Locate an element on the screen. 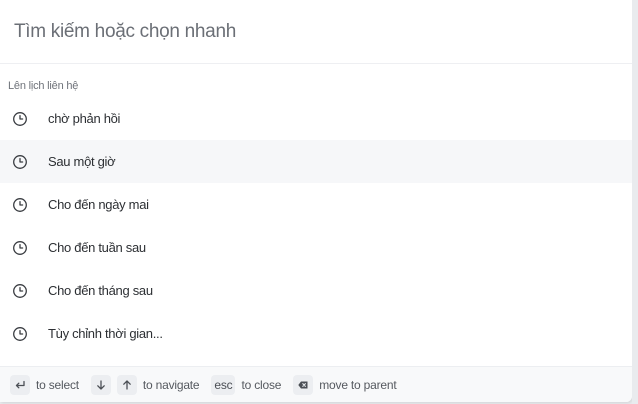 The height and width of the screenshot is (404, 638). parent-hint: move to parent is located at coordinates (358, 384).